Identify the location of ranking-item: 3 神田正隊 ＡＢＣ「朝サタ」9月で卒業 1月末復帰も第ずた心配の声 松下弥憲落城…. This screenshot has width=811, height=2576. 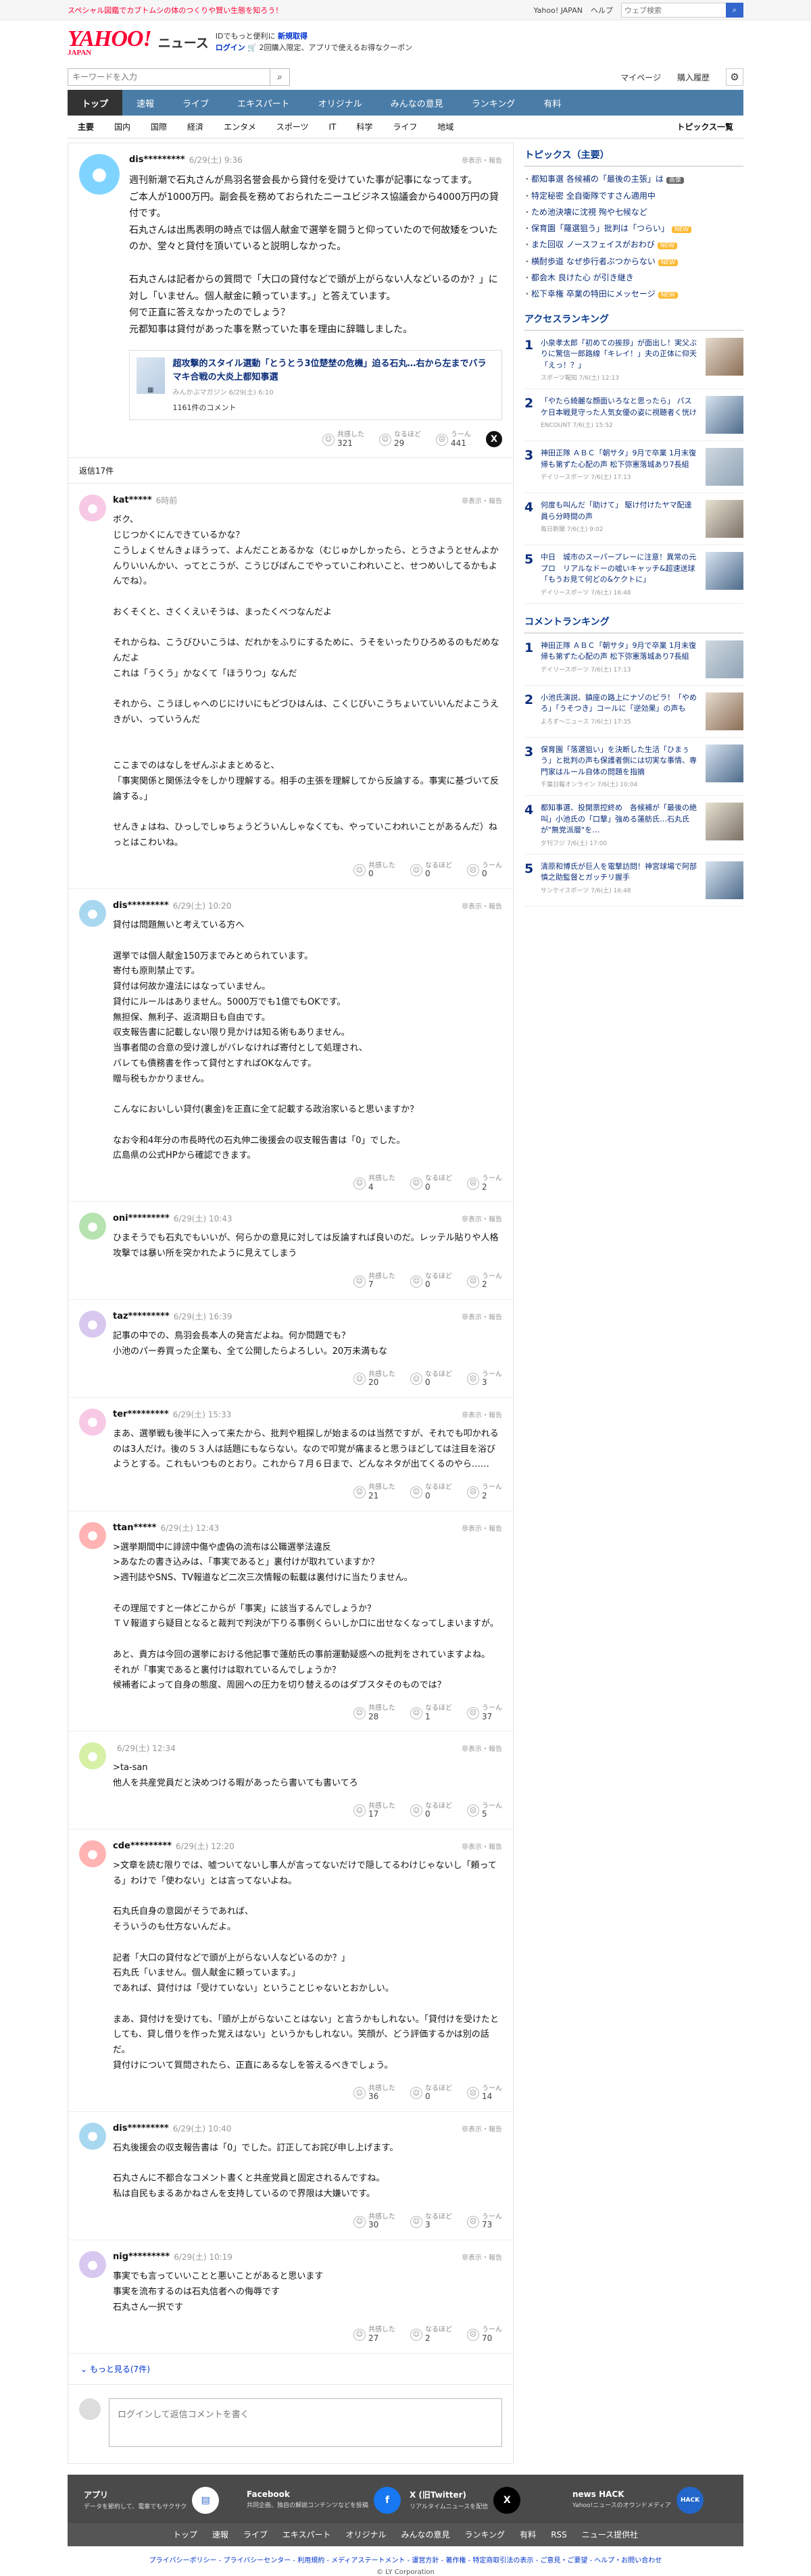
(633, 467).